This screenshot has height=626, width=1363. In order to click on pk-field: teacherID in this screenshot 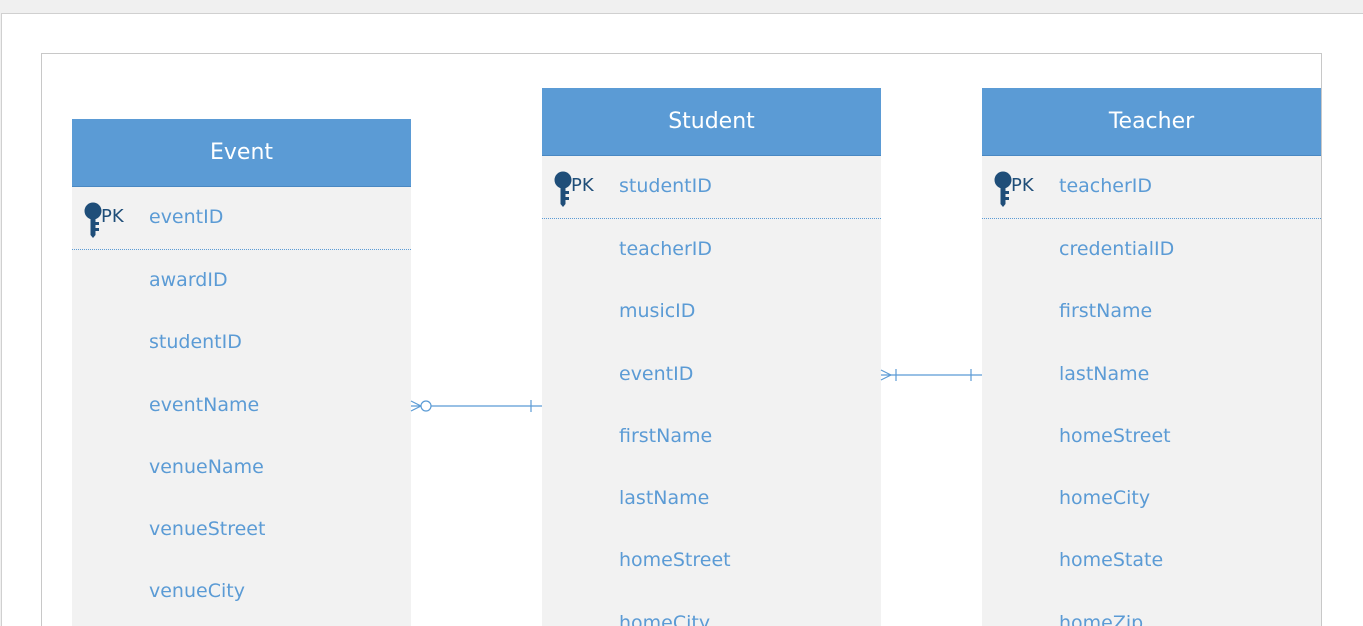, I will do `click(1105, 186)`.